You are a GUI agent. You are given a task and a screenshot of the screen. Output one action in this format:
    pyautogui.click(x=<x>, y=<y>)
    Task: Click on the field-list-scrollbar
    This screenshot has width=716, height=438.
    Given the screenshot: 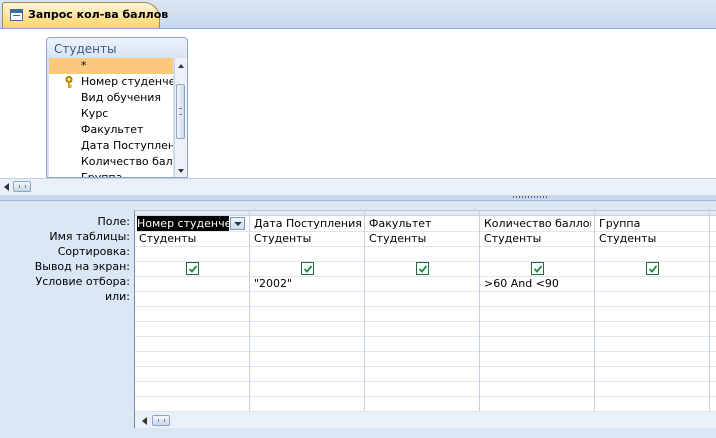 What is the action you would take?
    pyautogui.click(x=180, y=117)
    